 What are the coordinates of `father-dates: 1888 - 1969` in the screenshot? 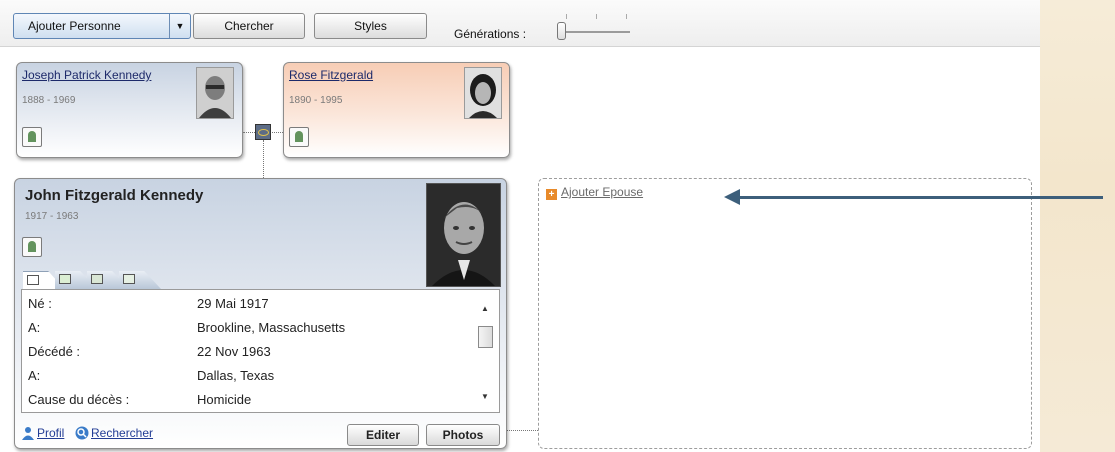 It's located at (49, 100).